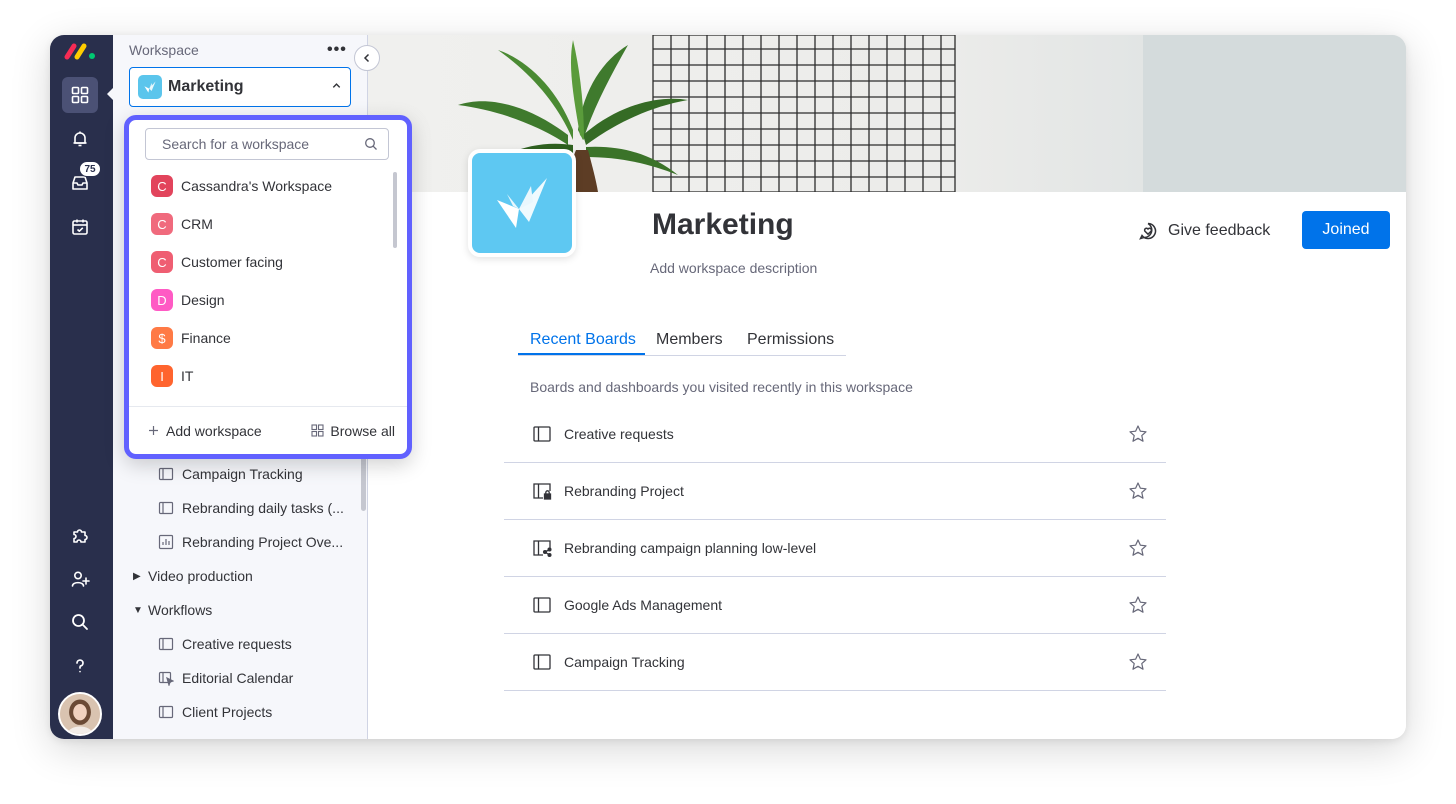 The height and width of the screenshot is (804, 1456). What do you see at coordinates (542, 549) in the screenshot?
I see `shareable-board-icon` at bounding box center [542, 549].